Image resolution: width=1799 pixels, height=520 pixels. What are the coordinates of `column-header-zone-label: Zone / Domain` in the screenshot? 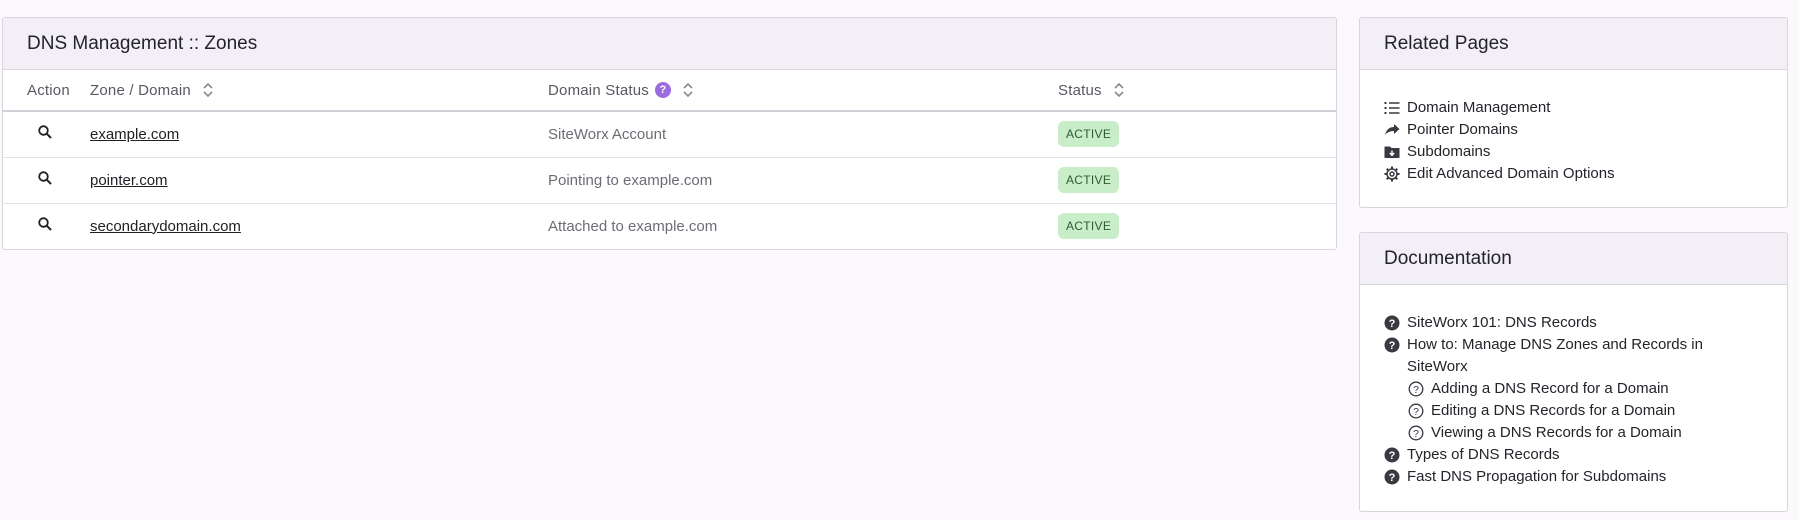 It's located at (140, 90).